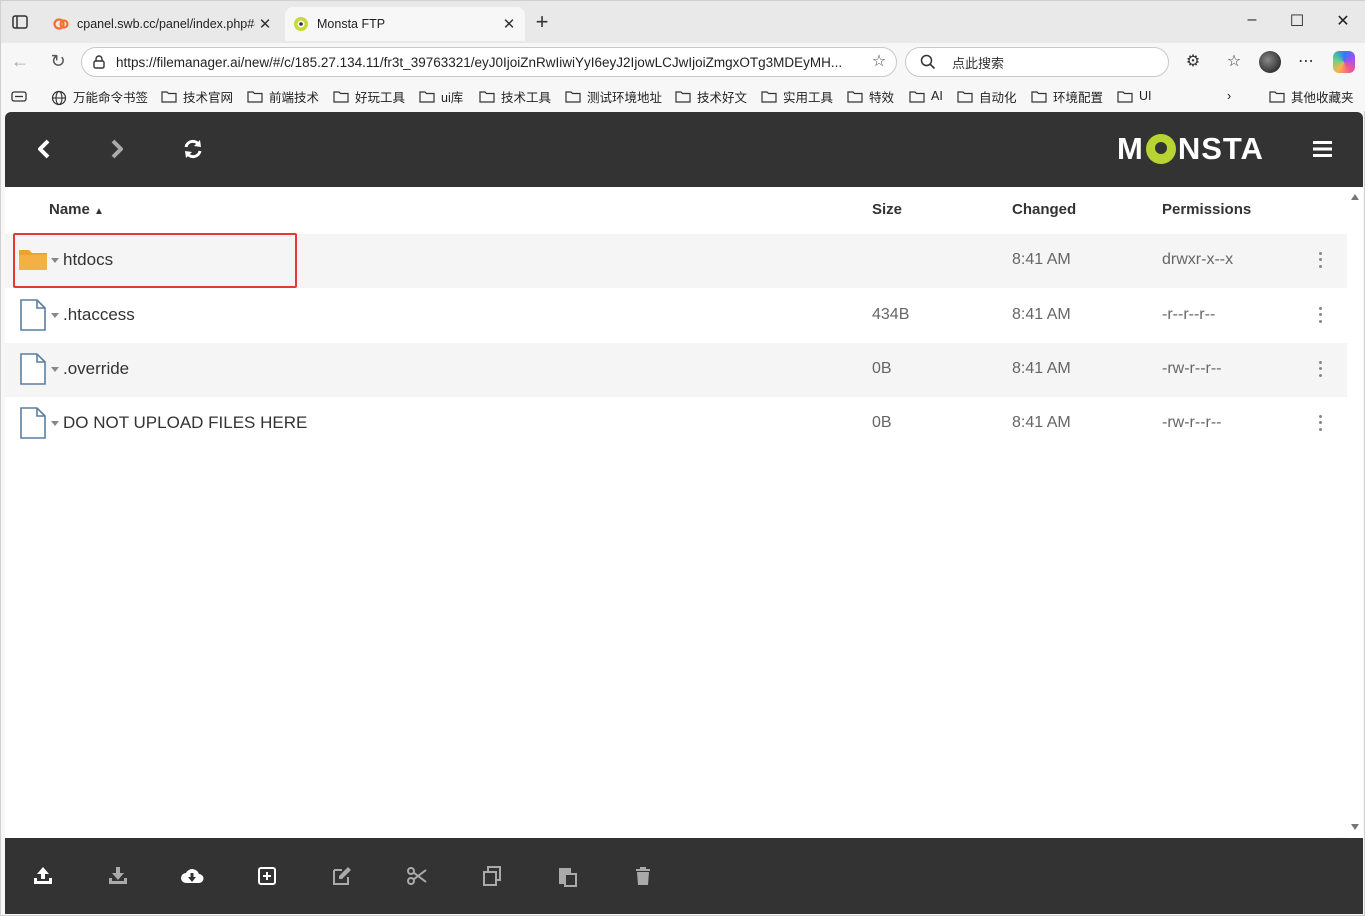 The width and height of the screenshot is (1365, 916). Describe the element at coordinates (1044, 209) in the screenshot. I see `column-changed: Changed` at that location.